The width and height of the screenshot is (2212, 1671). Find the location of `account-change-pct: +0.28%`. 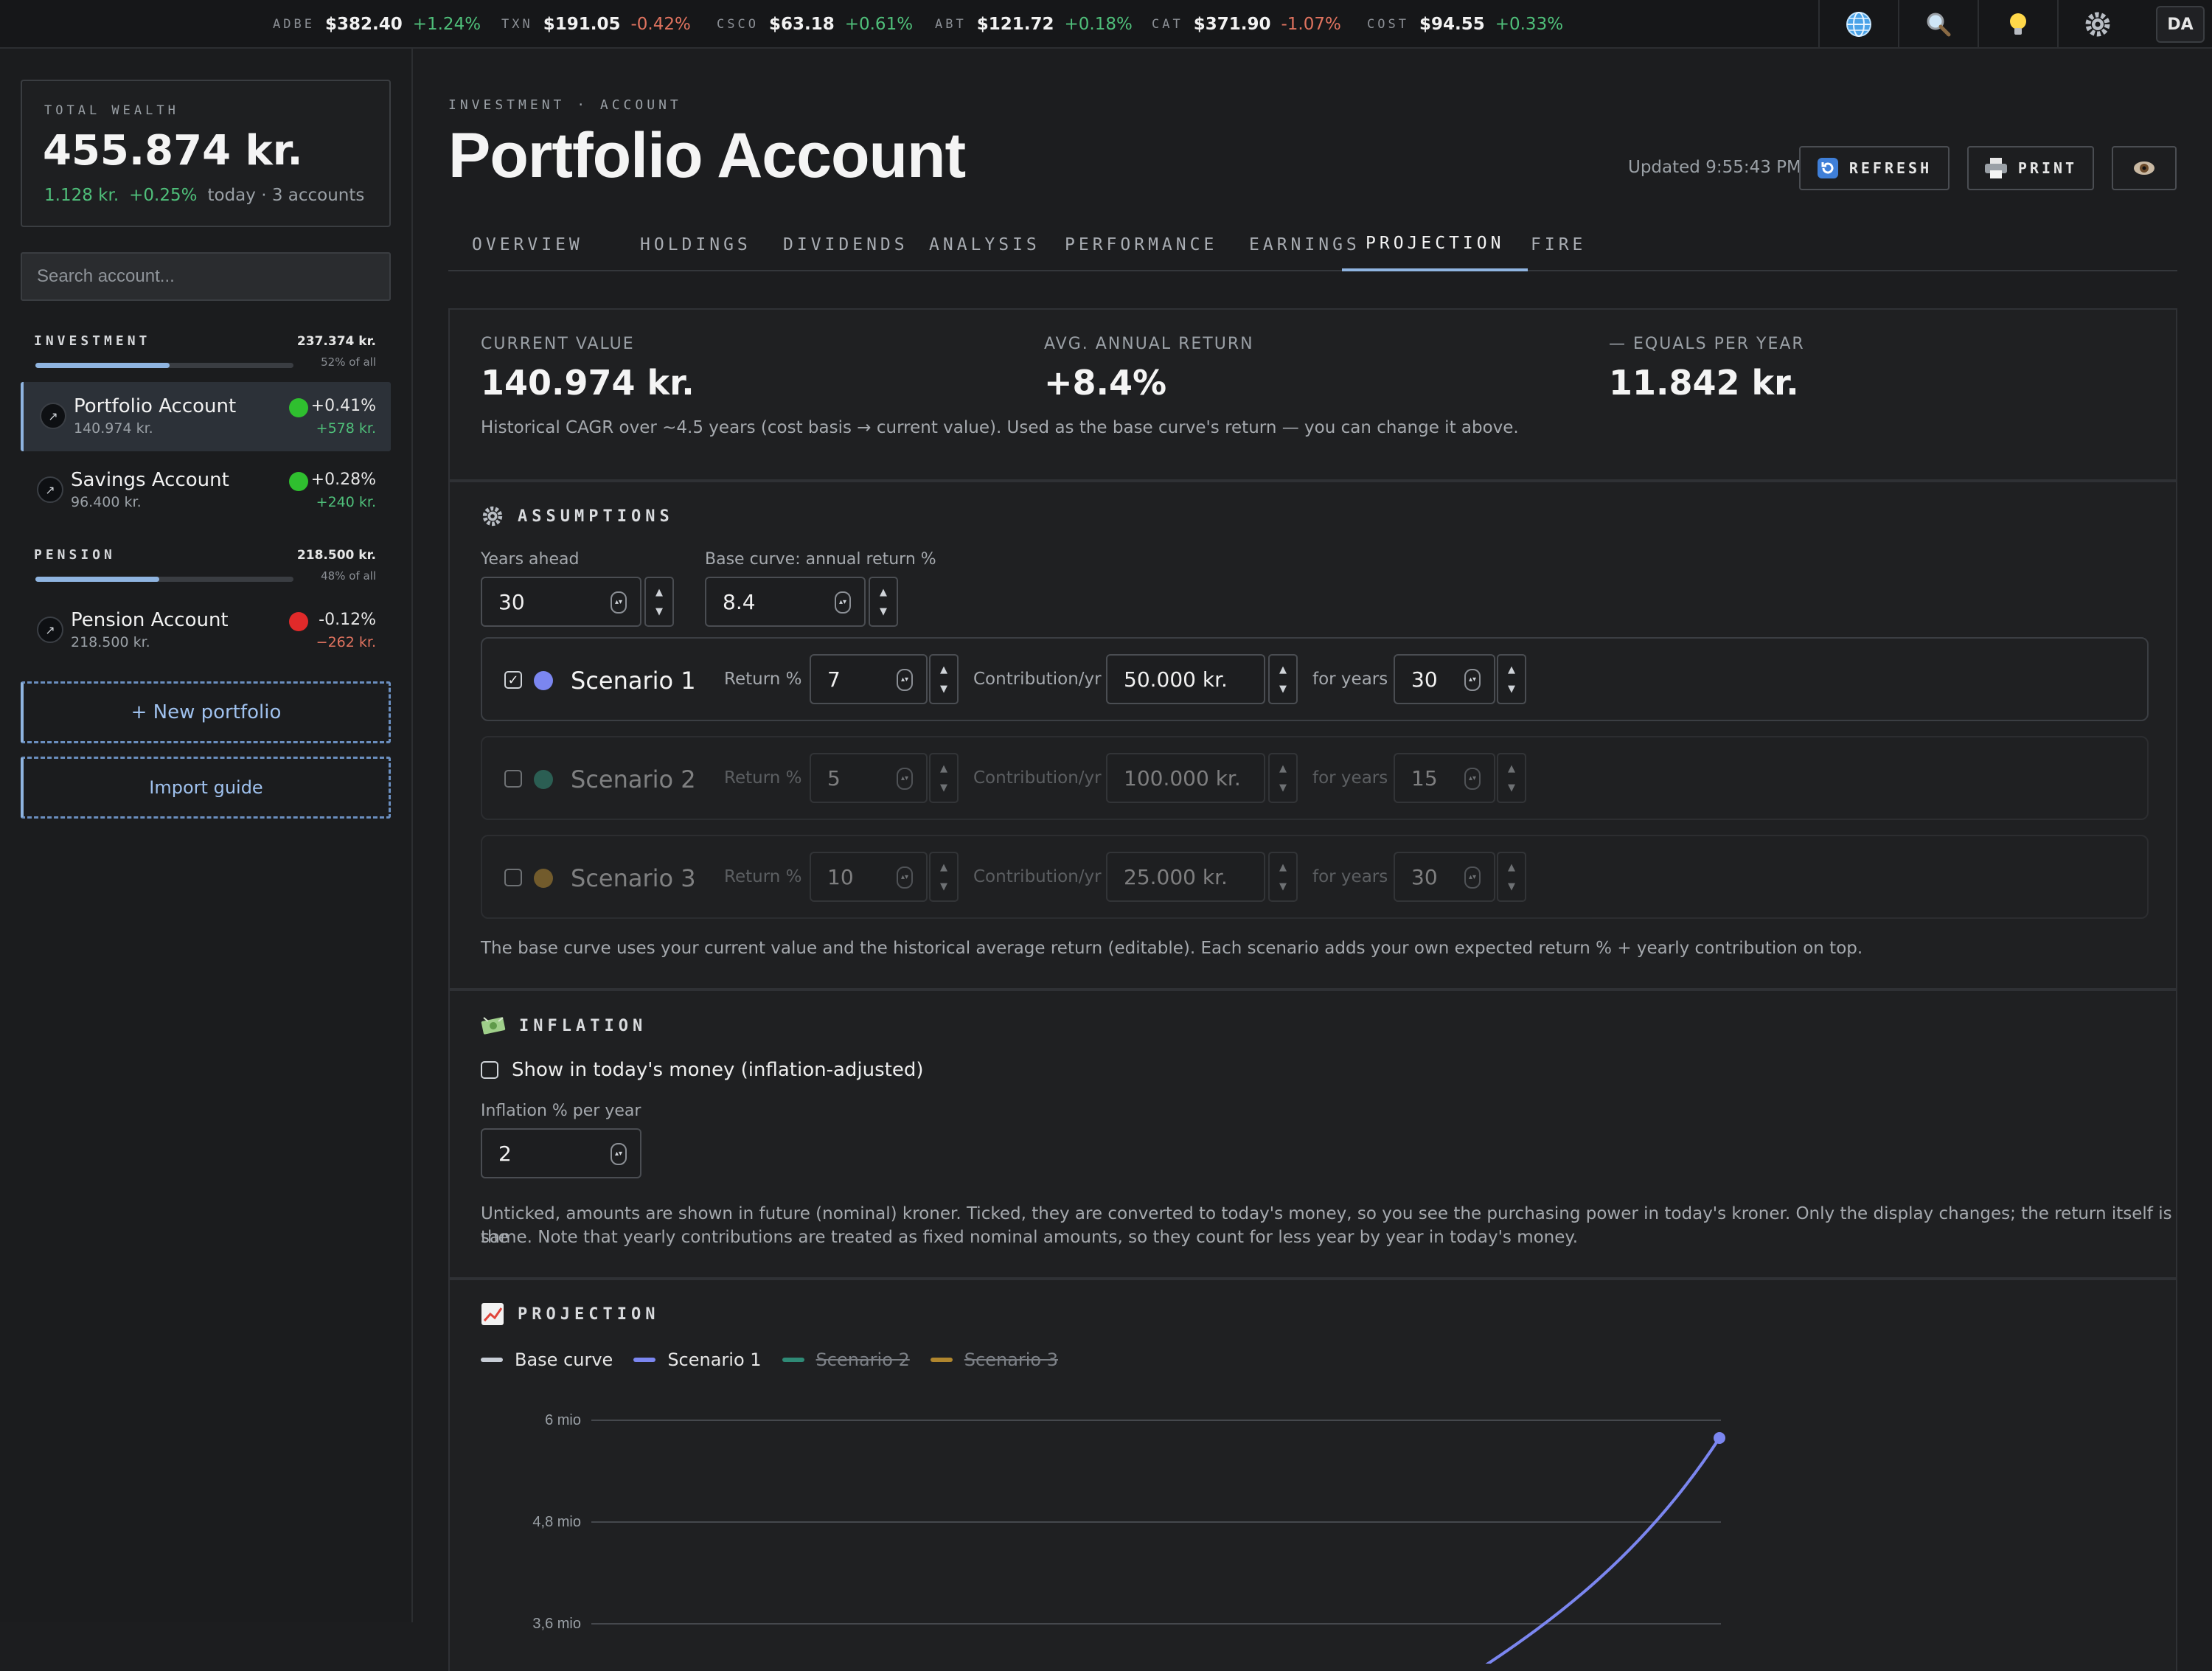

account-change-pct: +0.28% is located at coordinates (343, 479).